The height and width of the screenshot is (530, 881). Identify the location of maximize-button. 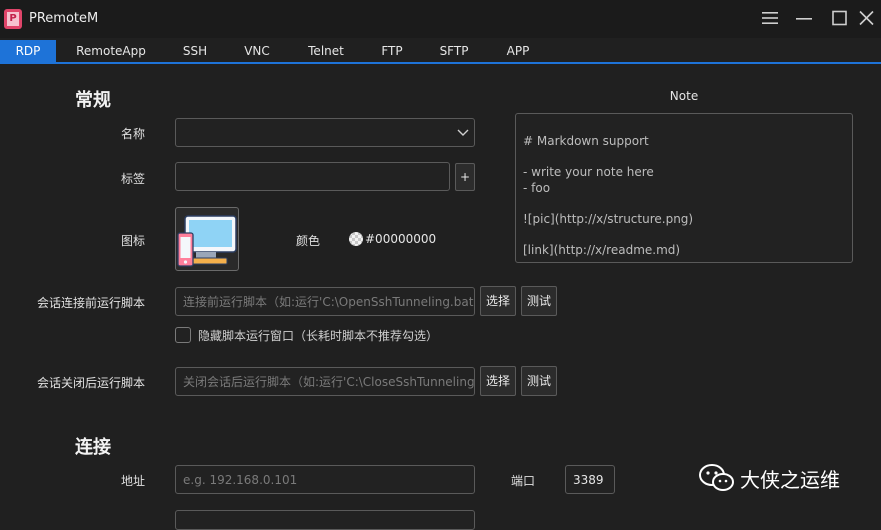
(840, 19).